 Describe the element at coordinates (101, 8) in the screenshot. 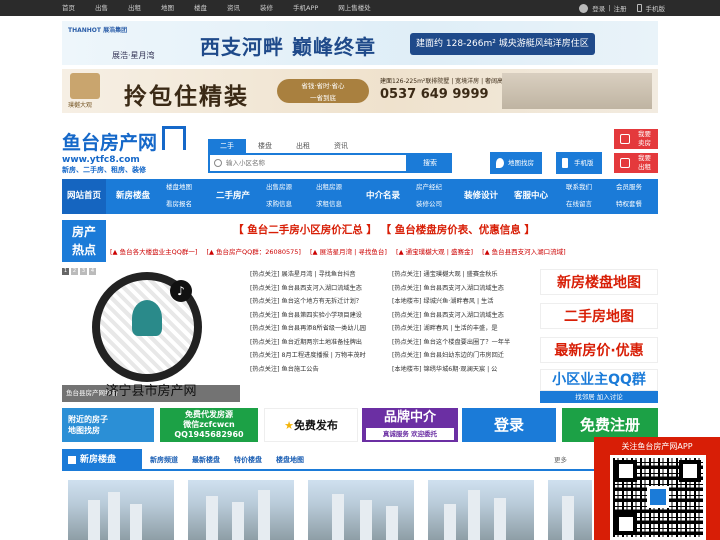

I see `top-nav-sale: 出售` at that location.